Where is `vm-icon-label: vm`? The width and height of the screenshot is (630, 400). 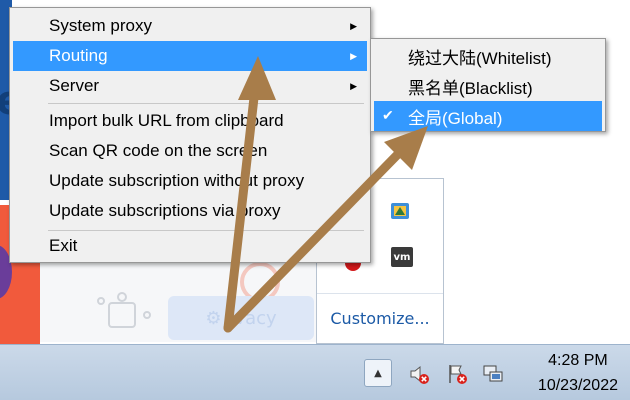
vm-icon-label: vm is located at coordinates (402, 257).